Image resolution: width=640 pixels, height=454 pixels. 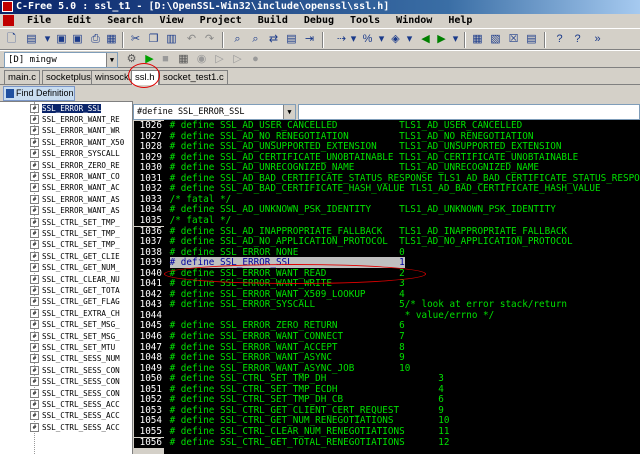 I want to click on bookmark-dropdown-icon: ▾, so click(x=409, y=39).